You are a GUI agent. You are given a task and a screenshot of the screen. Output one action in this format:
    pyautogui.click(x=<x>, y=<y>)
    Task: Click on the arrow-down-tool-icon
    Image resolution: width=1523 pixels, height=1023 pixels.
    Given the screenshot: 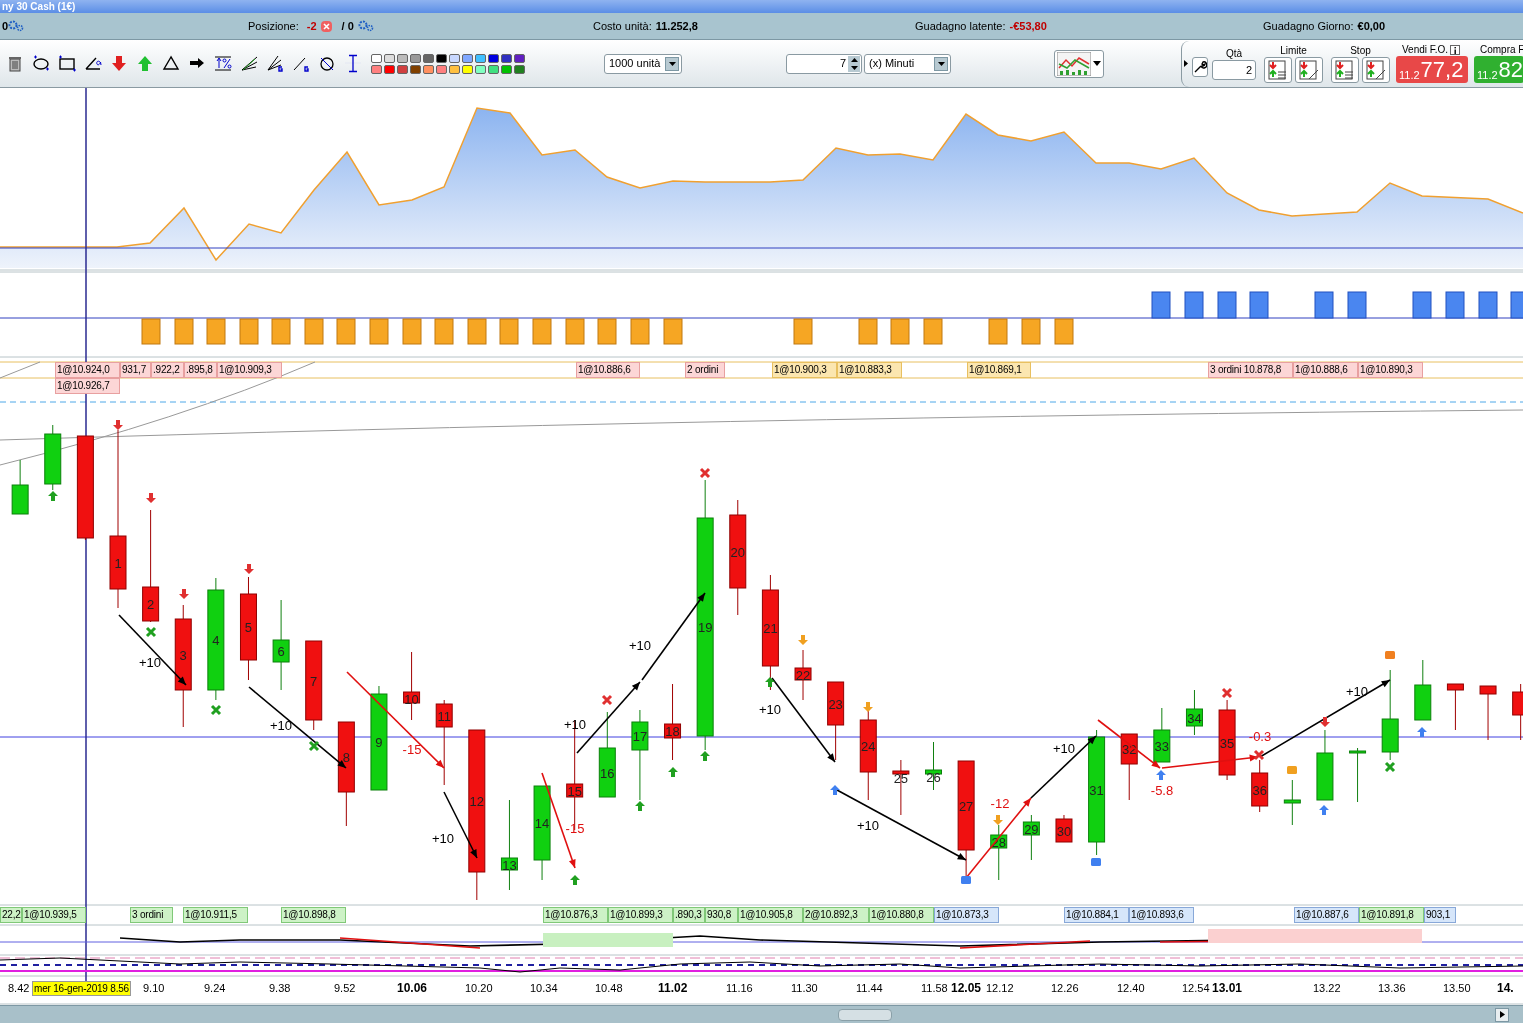 What is the action you would take?
    pyautogui.click(x=118, y=63)
    